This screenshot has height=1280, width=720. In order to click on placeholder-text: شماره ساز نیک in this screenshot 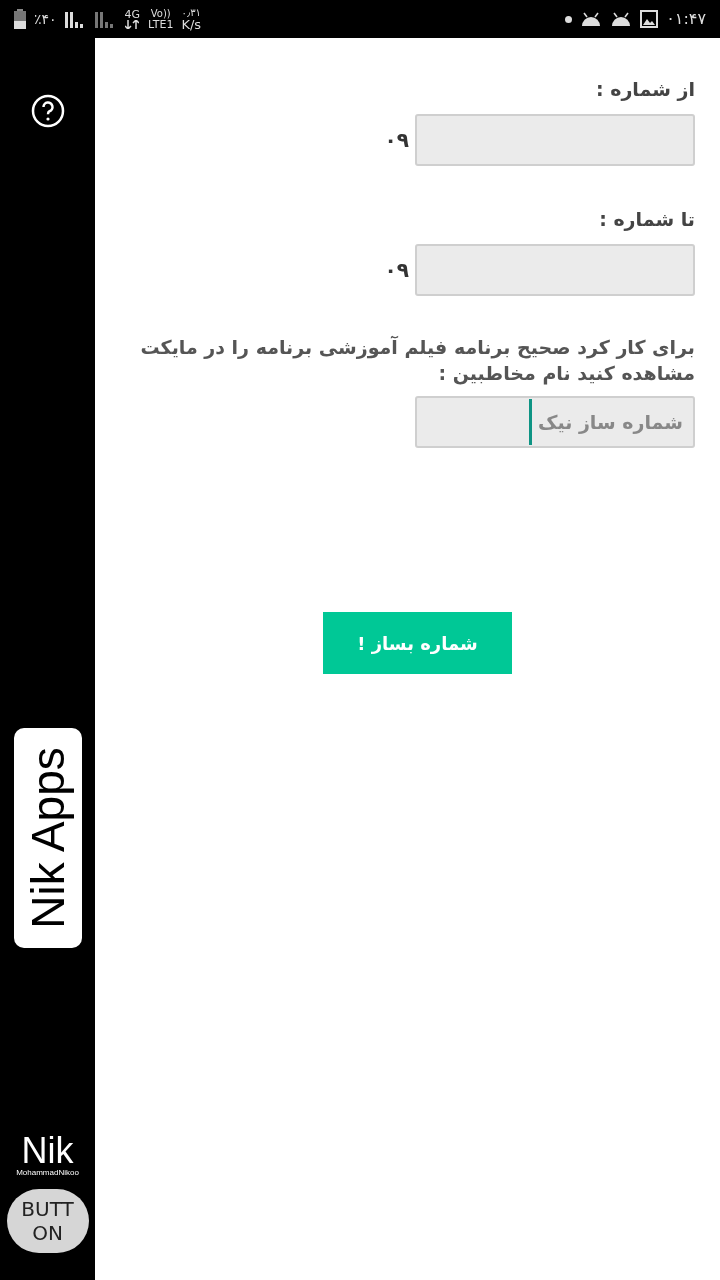, I will do `click(610, 422)`.